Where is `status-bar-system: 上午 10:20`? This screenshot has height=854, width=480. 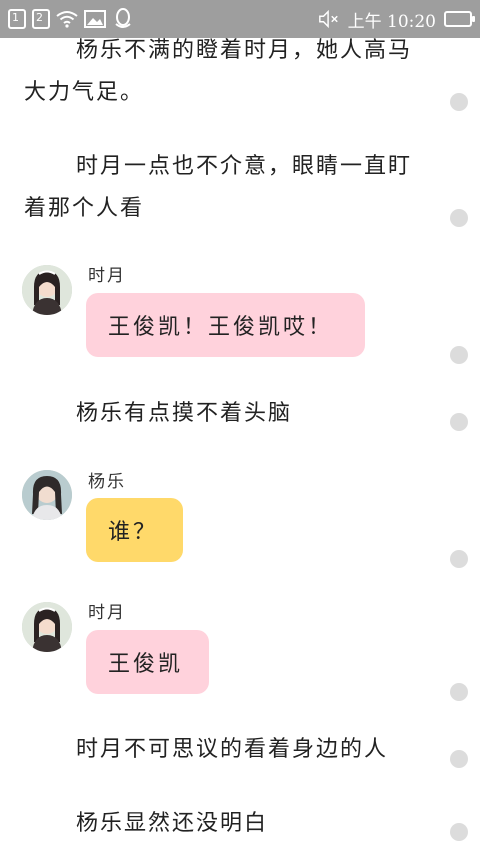
status-bar-system: 上午 10:20 is located at coordinates (396, 19).